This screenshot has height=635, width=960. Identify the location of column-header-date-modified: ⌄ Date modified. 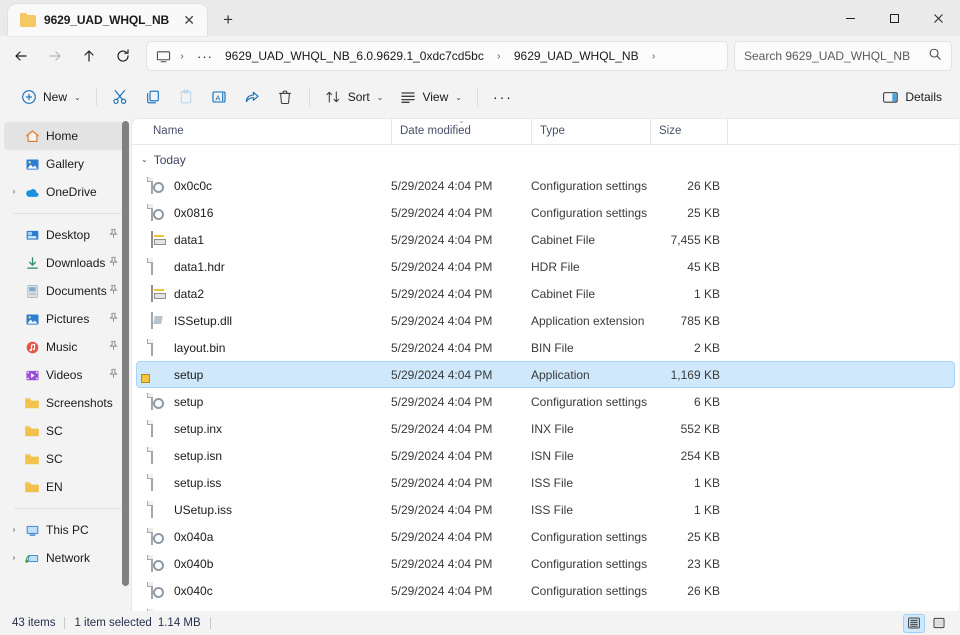
(462, 131).